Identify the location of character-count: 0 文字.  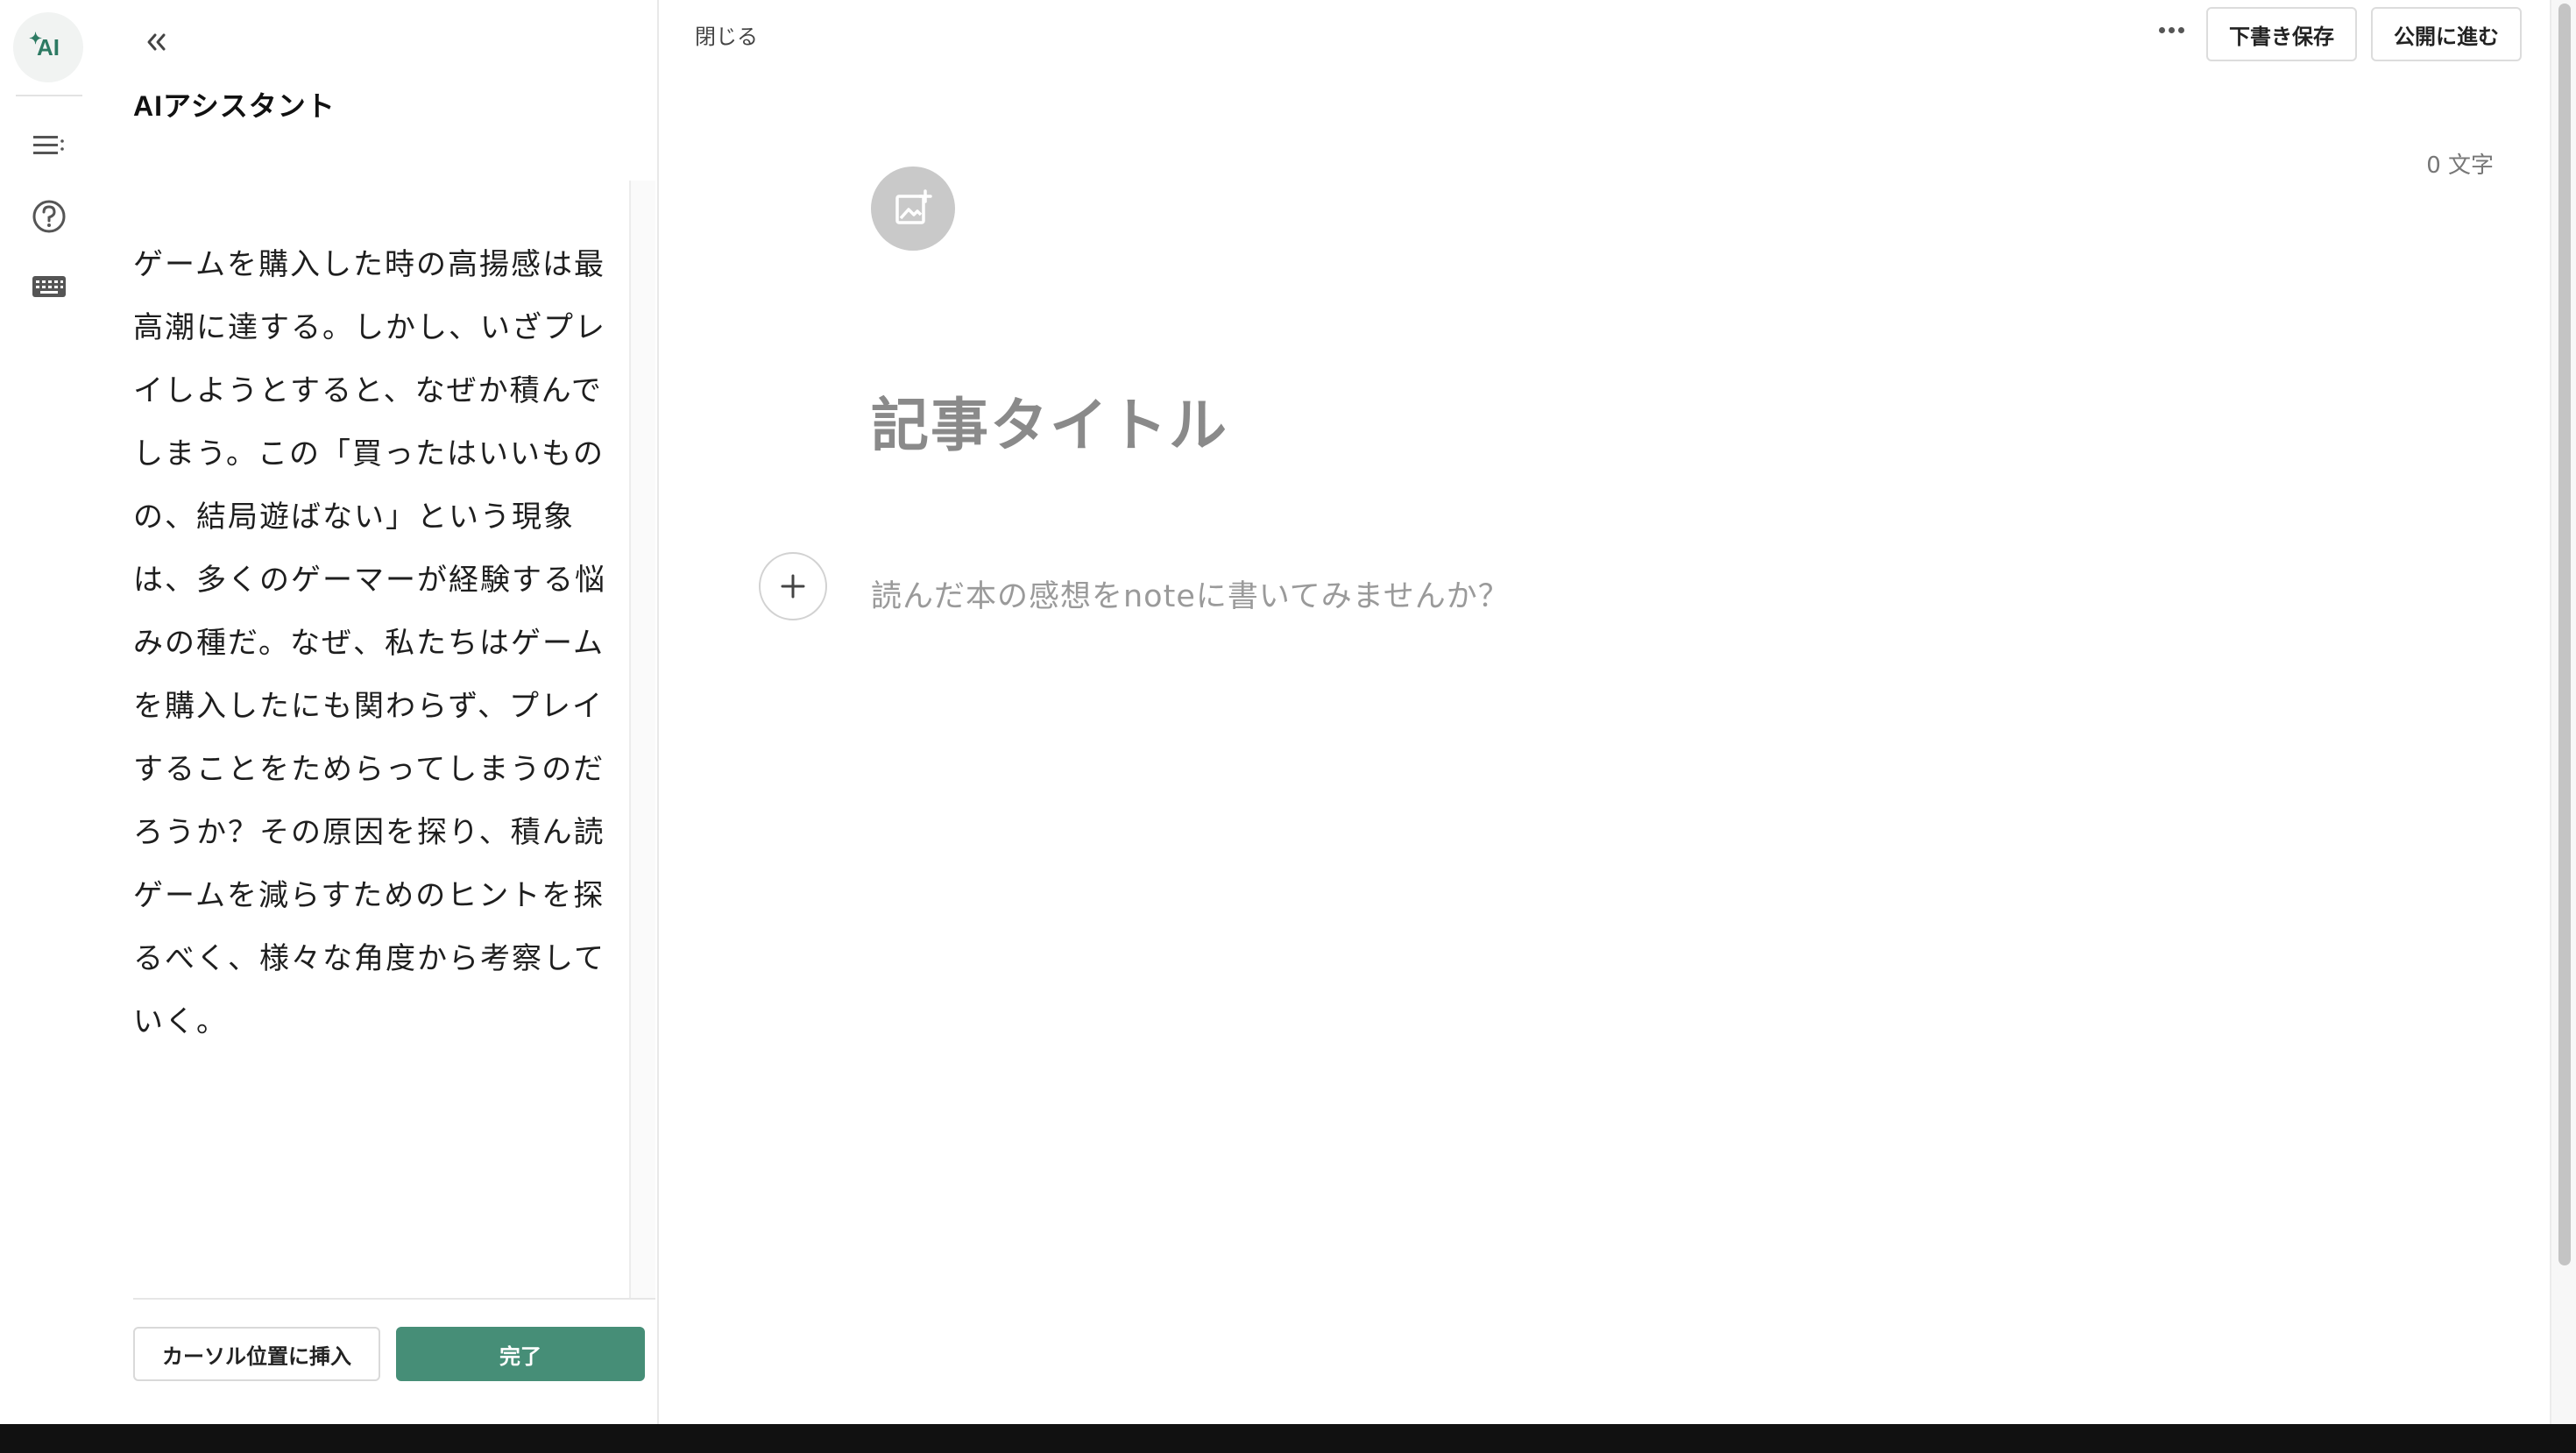
(2460, 165).